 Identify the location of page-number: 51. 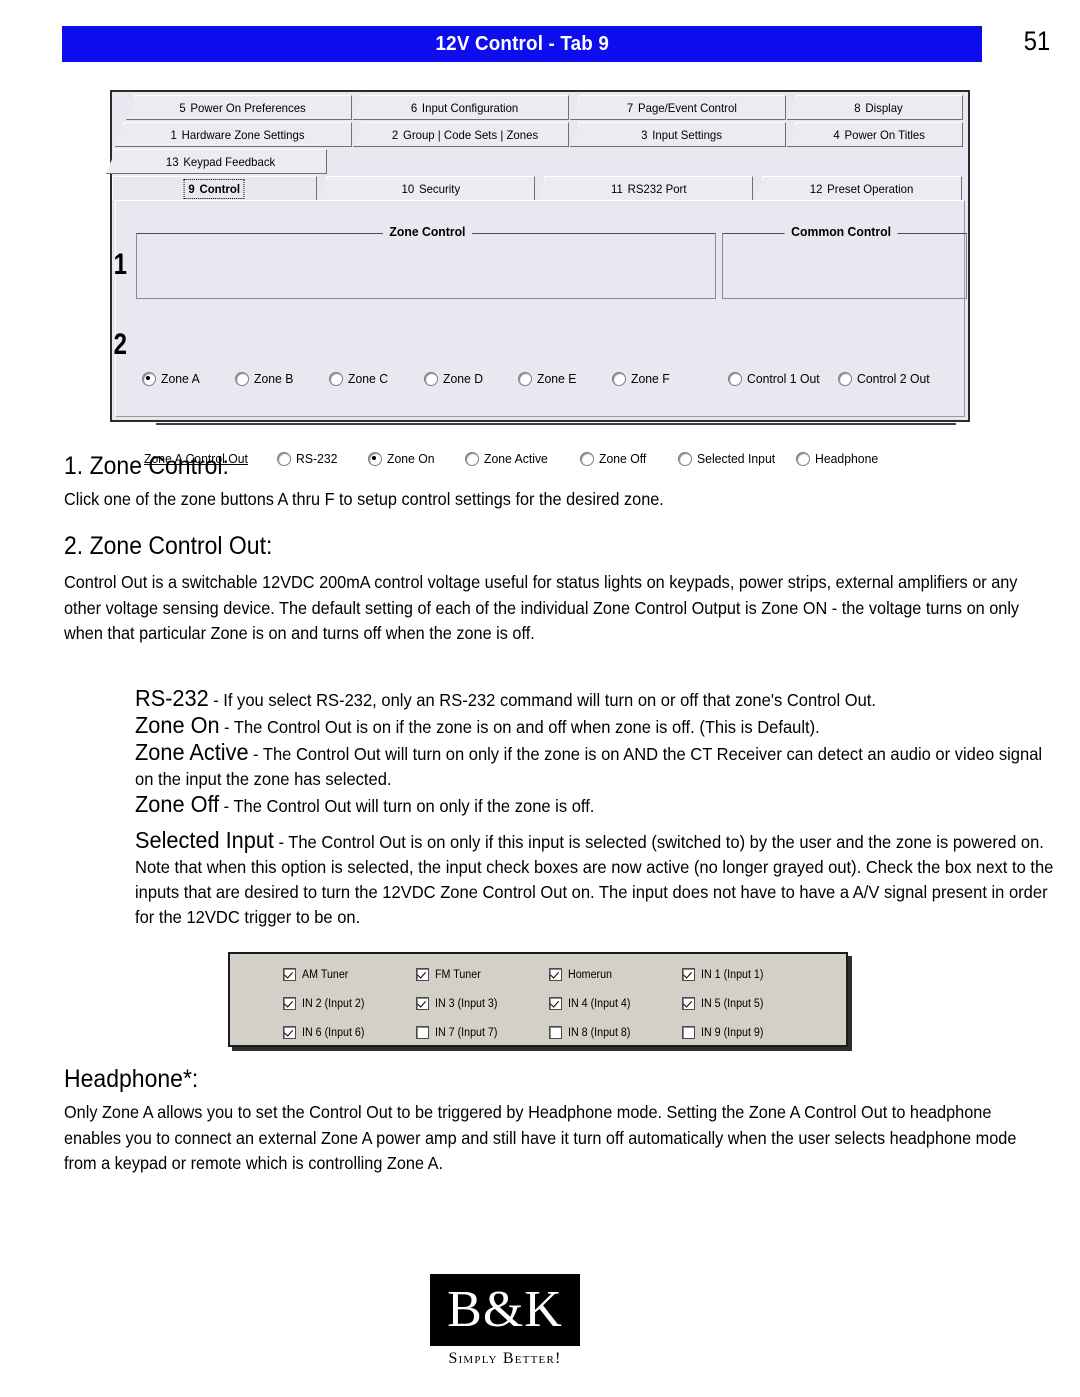
(1037, 41).